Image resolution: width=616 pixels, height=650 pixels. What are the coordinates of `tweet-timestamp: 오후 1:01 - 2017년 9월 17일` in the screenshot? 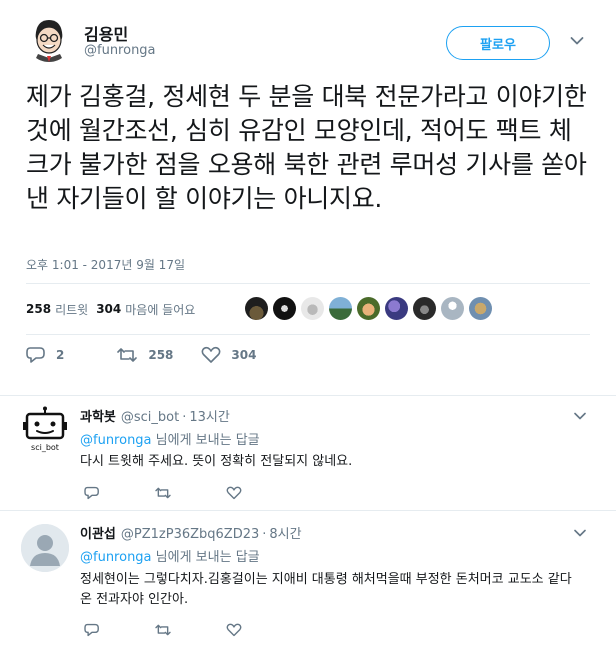 It's located at (105, 264).